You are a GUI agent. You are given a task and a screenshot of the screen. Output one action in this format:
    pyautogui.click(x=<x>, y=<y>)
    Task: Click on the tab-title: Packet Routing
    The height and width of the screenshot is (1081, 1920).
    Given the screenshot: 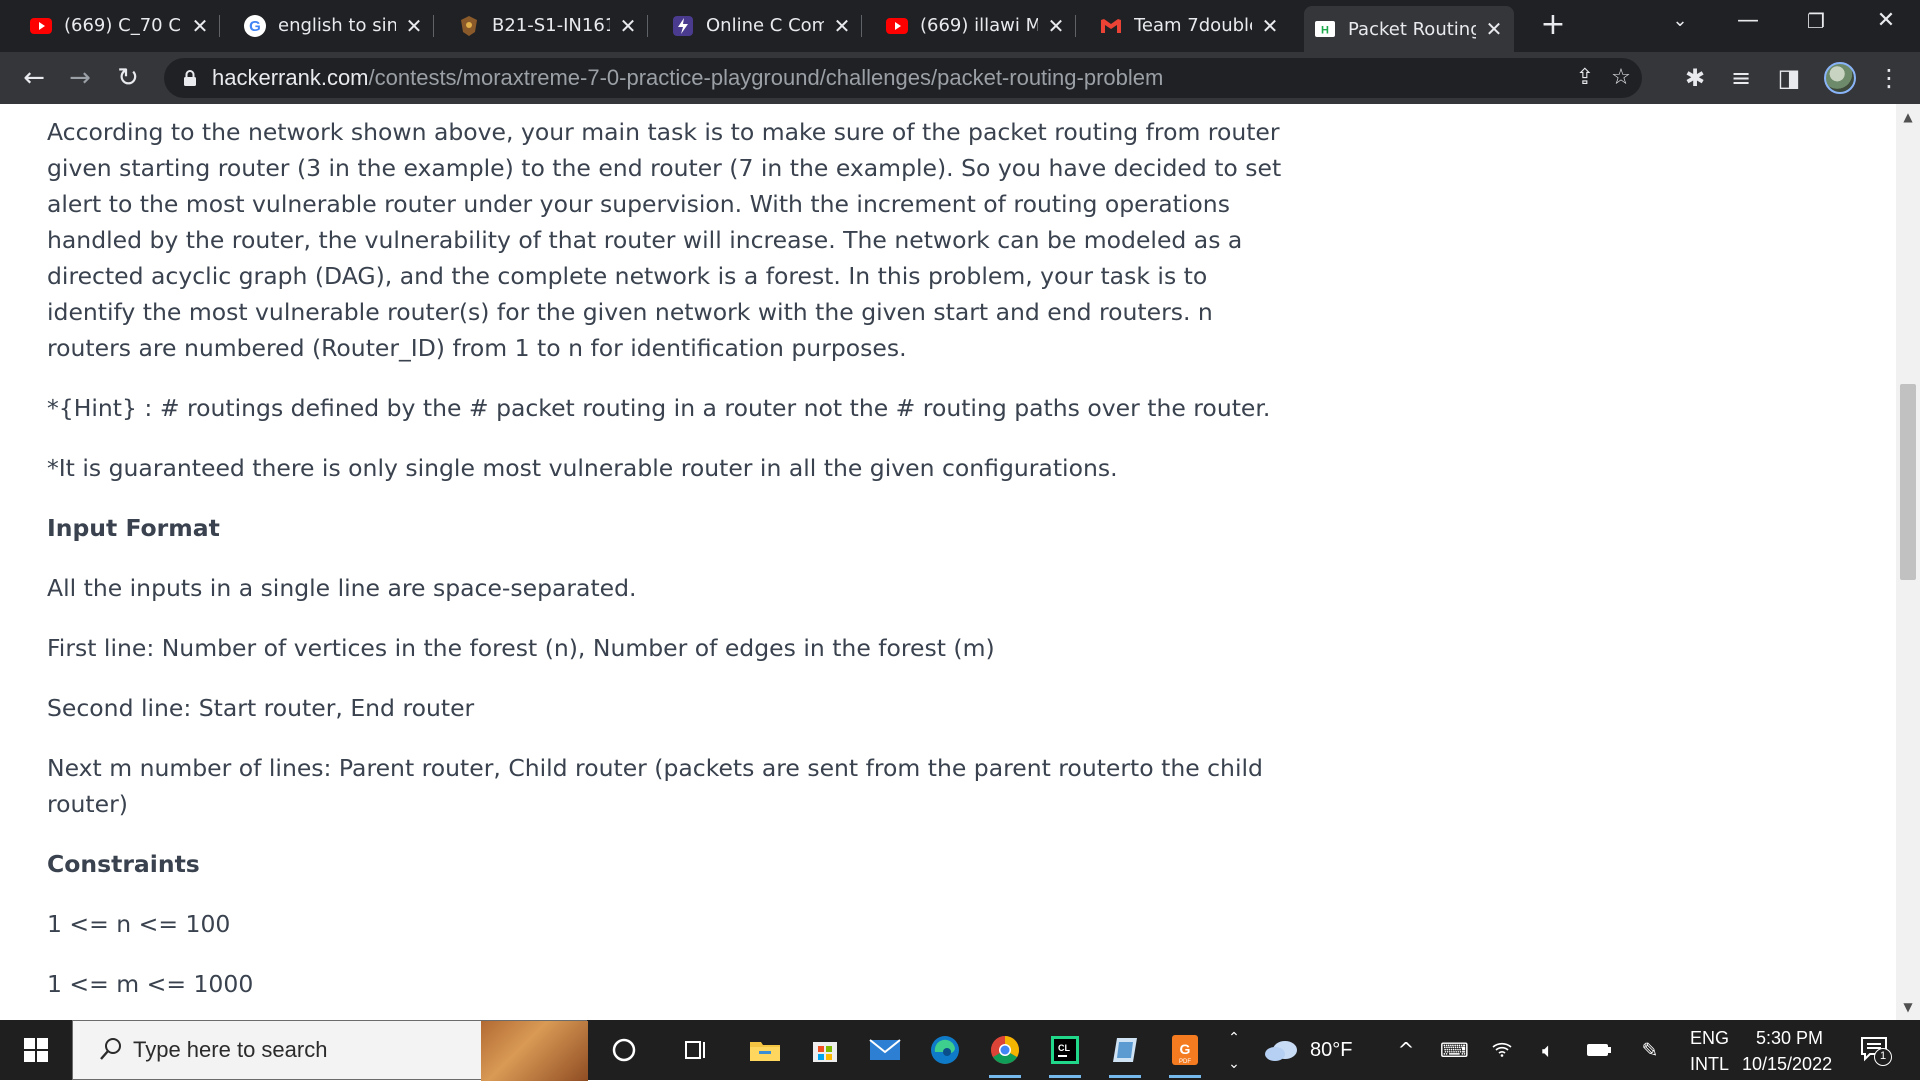 What is the action you would take?
    pyautogui.click(x=1412, y=29)
    